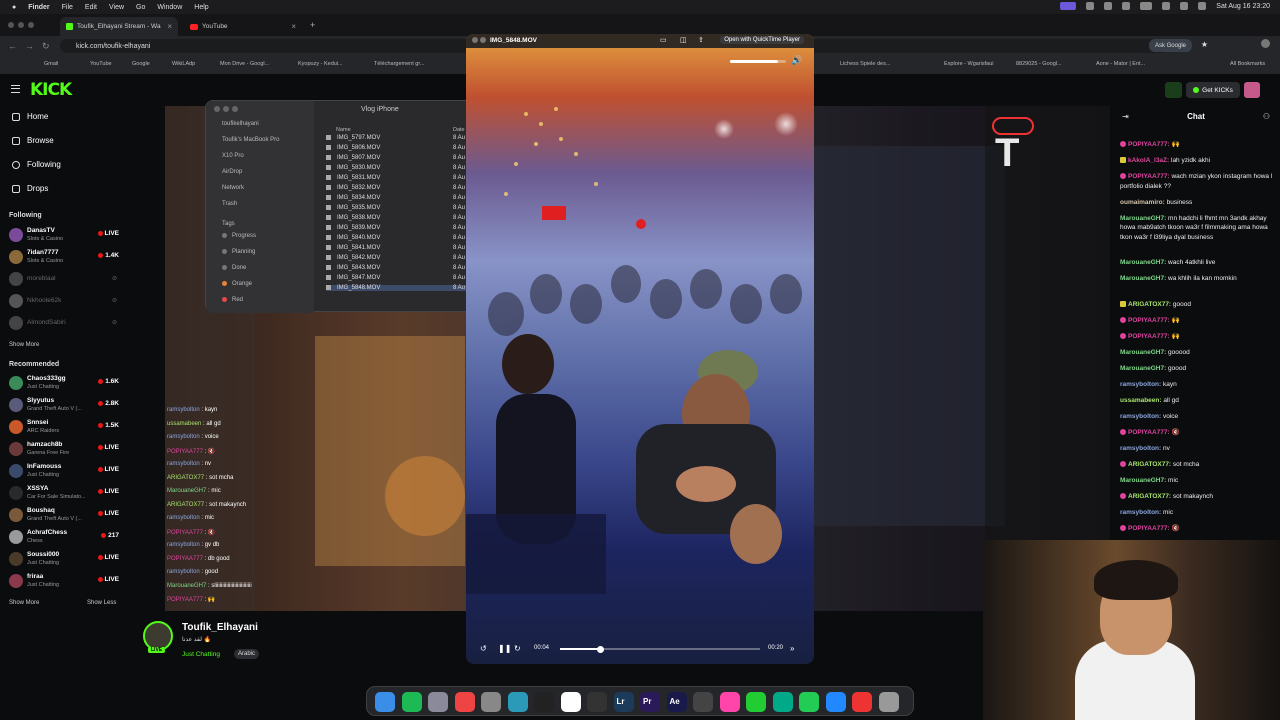  What do you see at coordinates (517, 648) in the screenshot?
I see `forward-icon: ↻` at bounding box center [517, 648].